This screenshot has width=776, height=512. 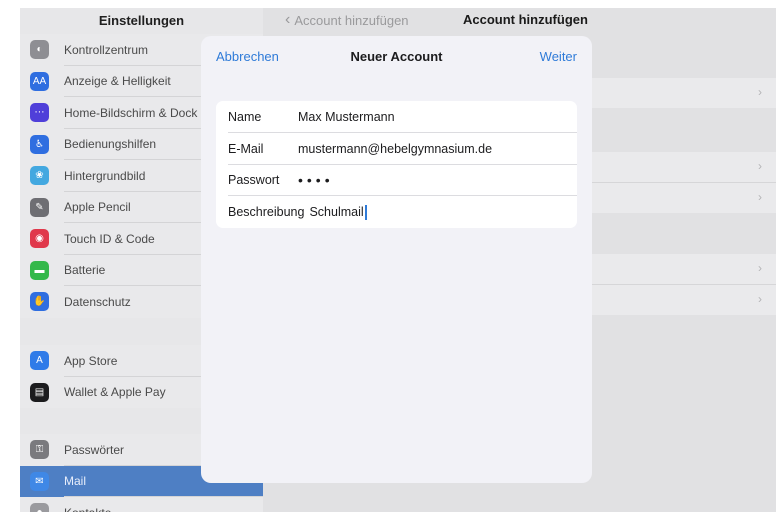 I want to click on back-button: ‹ Account hinzufügen, so click(x=347, y=20).